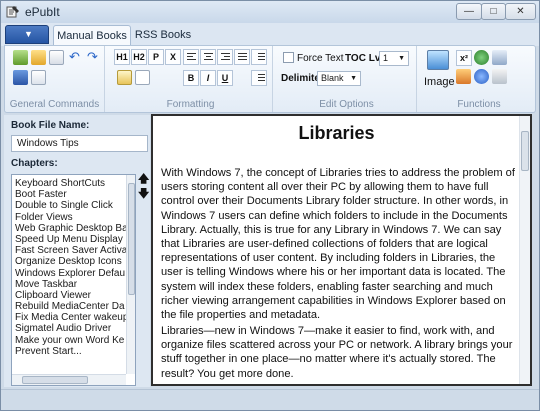  What do you see at coordinates (38, 77) in the screenshot?
I see `export-epub-icon` at bounding box center [38, 77].